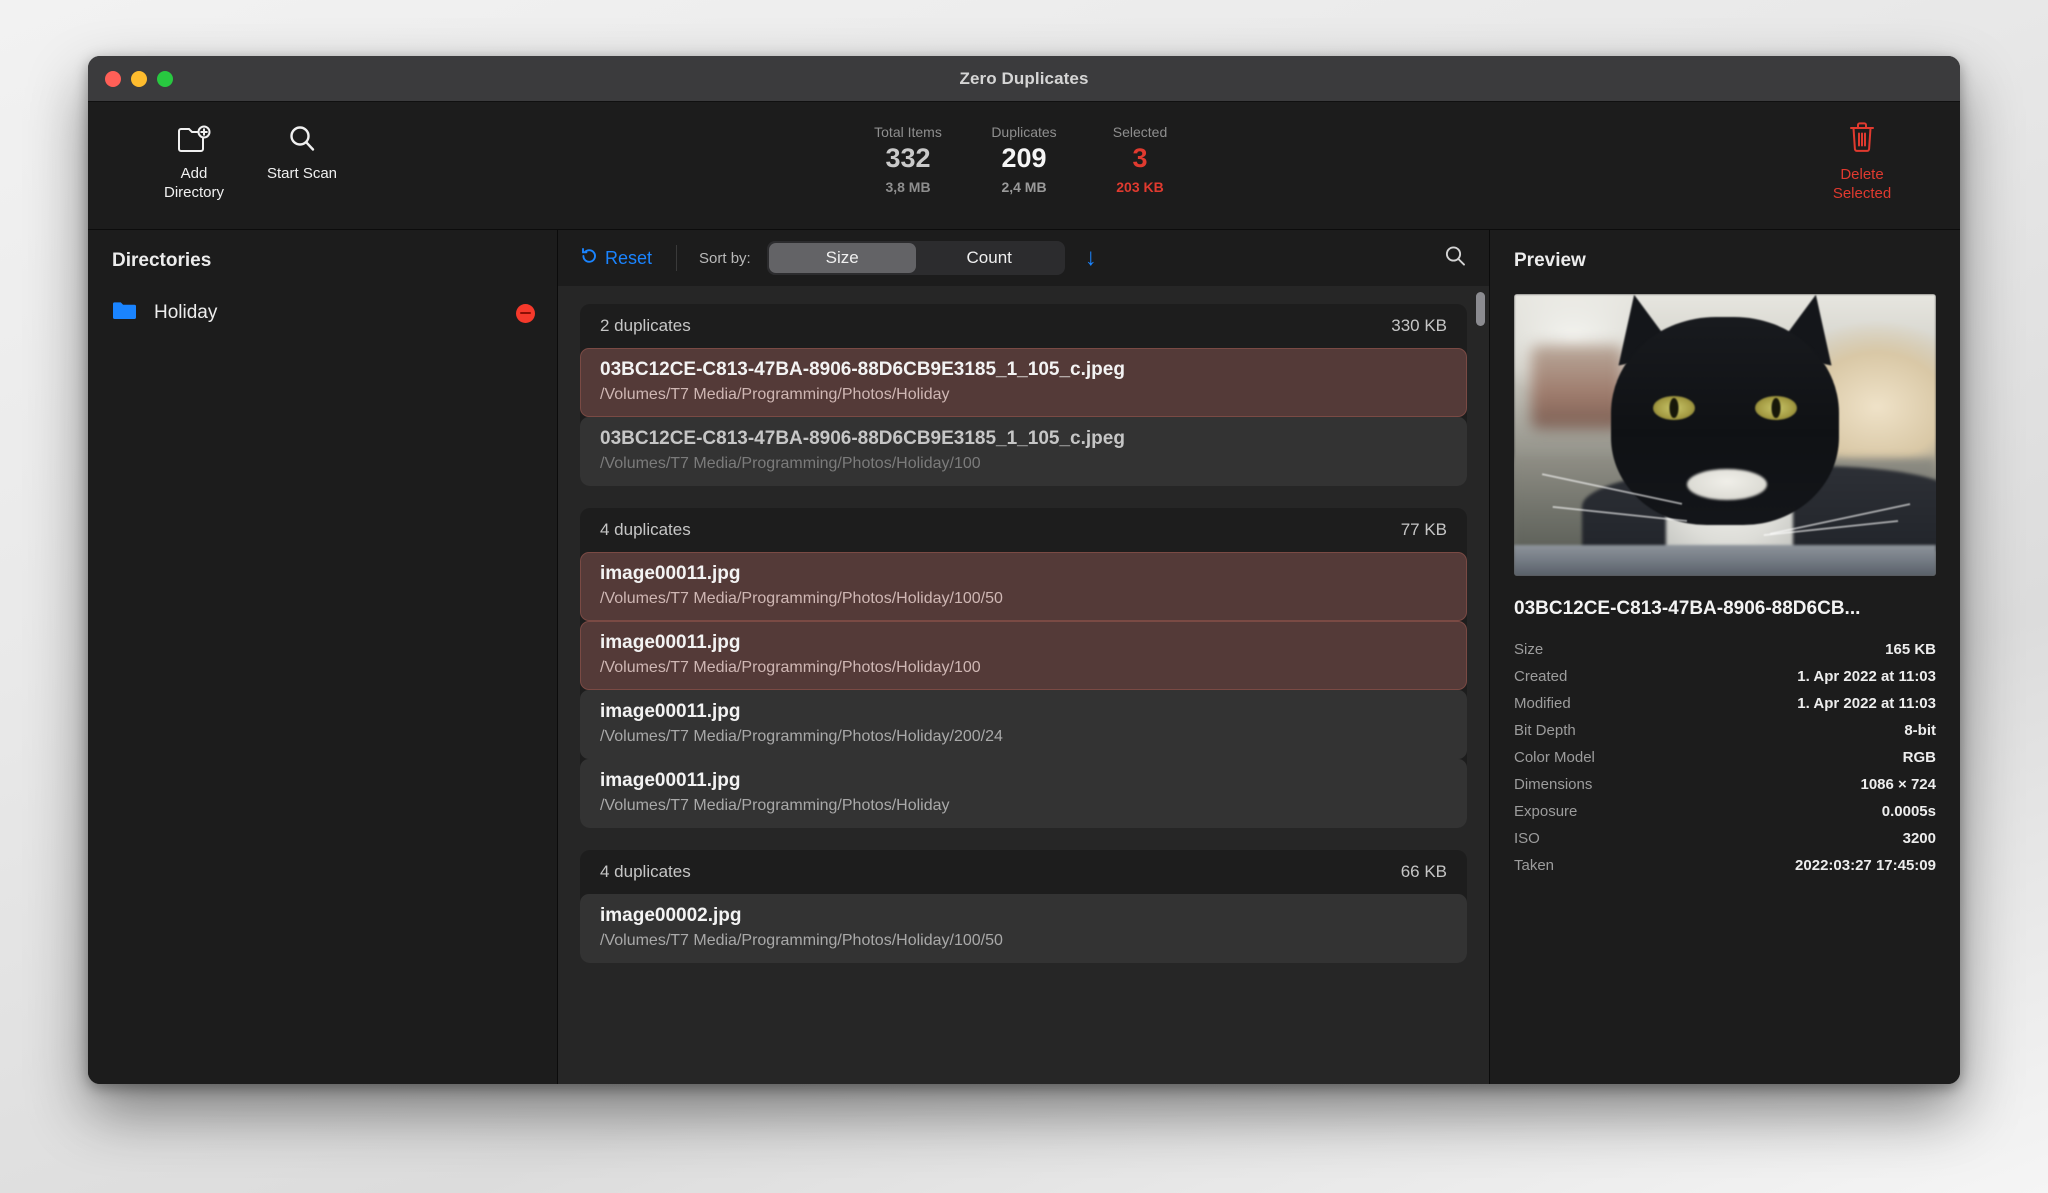 The width and height of the screenshot is (2048, 1193). What do you see at coordinates (1480, 685) in the screenshot?
I see `list-scrollbar` at bounding box center [1480, 685].